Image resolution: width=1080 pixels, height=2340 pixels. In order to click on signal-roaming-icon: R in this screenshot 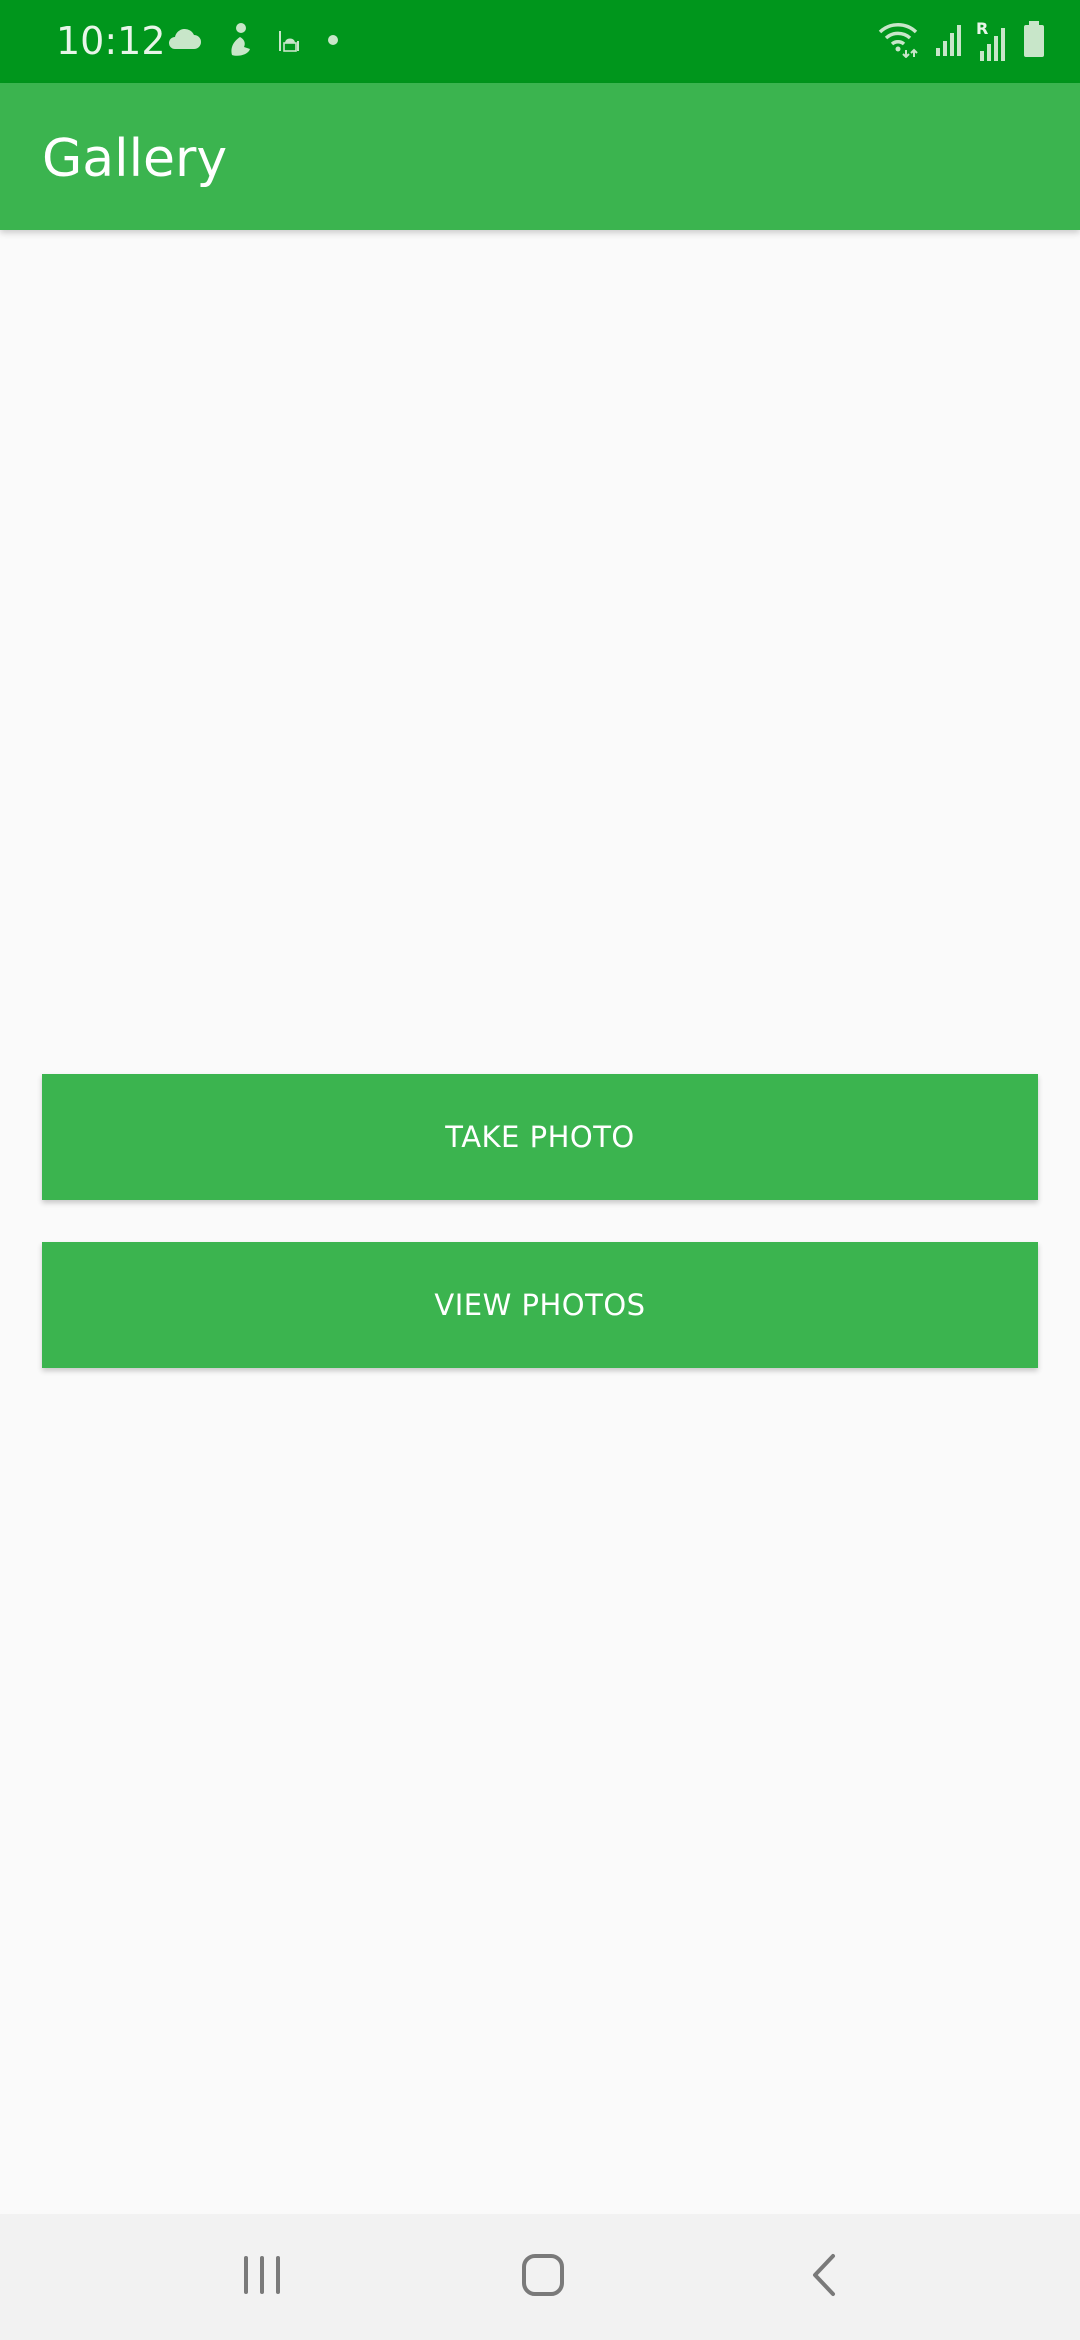, I will do `click(992, 40)`.